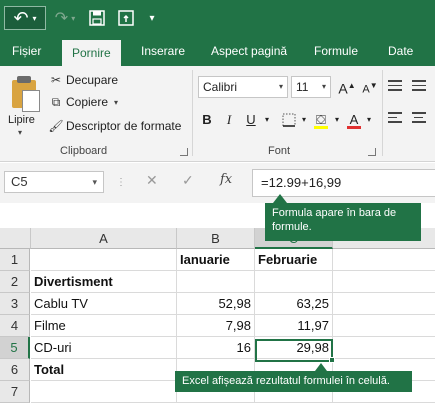  I want to click on select-all-corner, so click(15, 238).